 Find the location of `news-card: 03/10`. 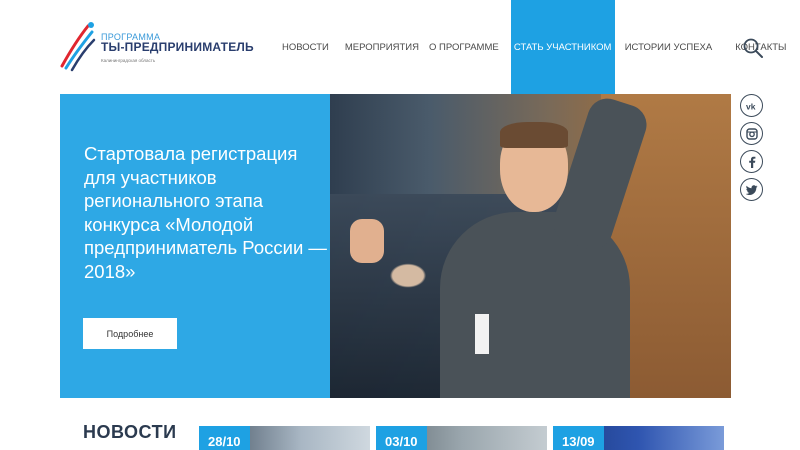

news-card: 03/10 is located at coordinates (461, 438).